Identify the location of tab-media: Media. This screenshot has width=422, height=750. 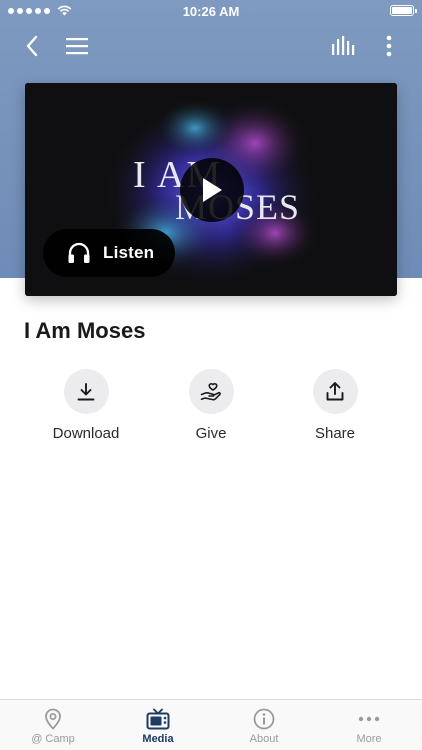
(158, 726).